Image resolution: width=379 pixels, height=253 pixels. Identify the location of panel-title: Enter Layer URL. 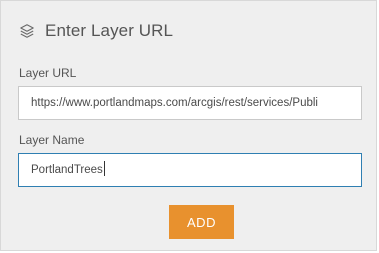
(109, 30).